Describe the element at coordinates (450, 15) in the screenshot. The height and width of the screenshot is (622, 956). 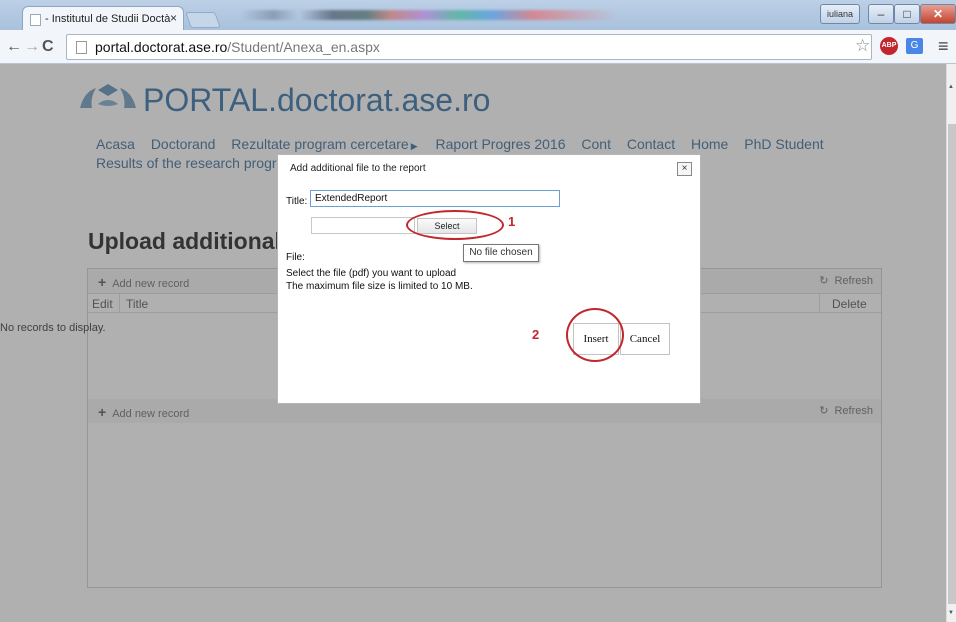
I see `blurred-bookmarks` at that location.